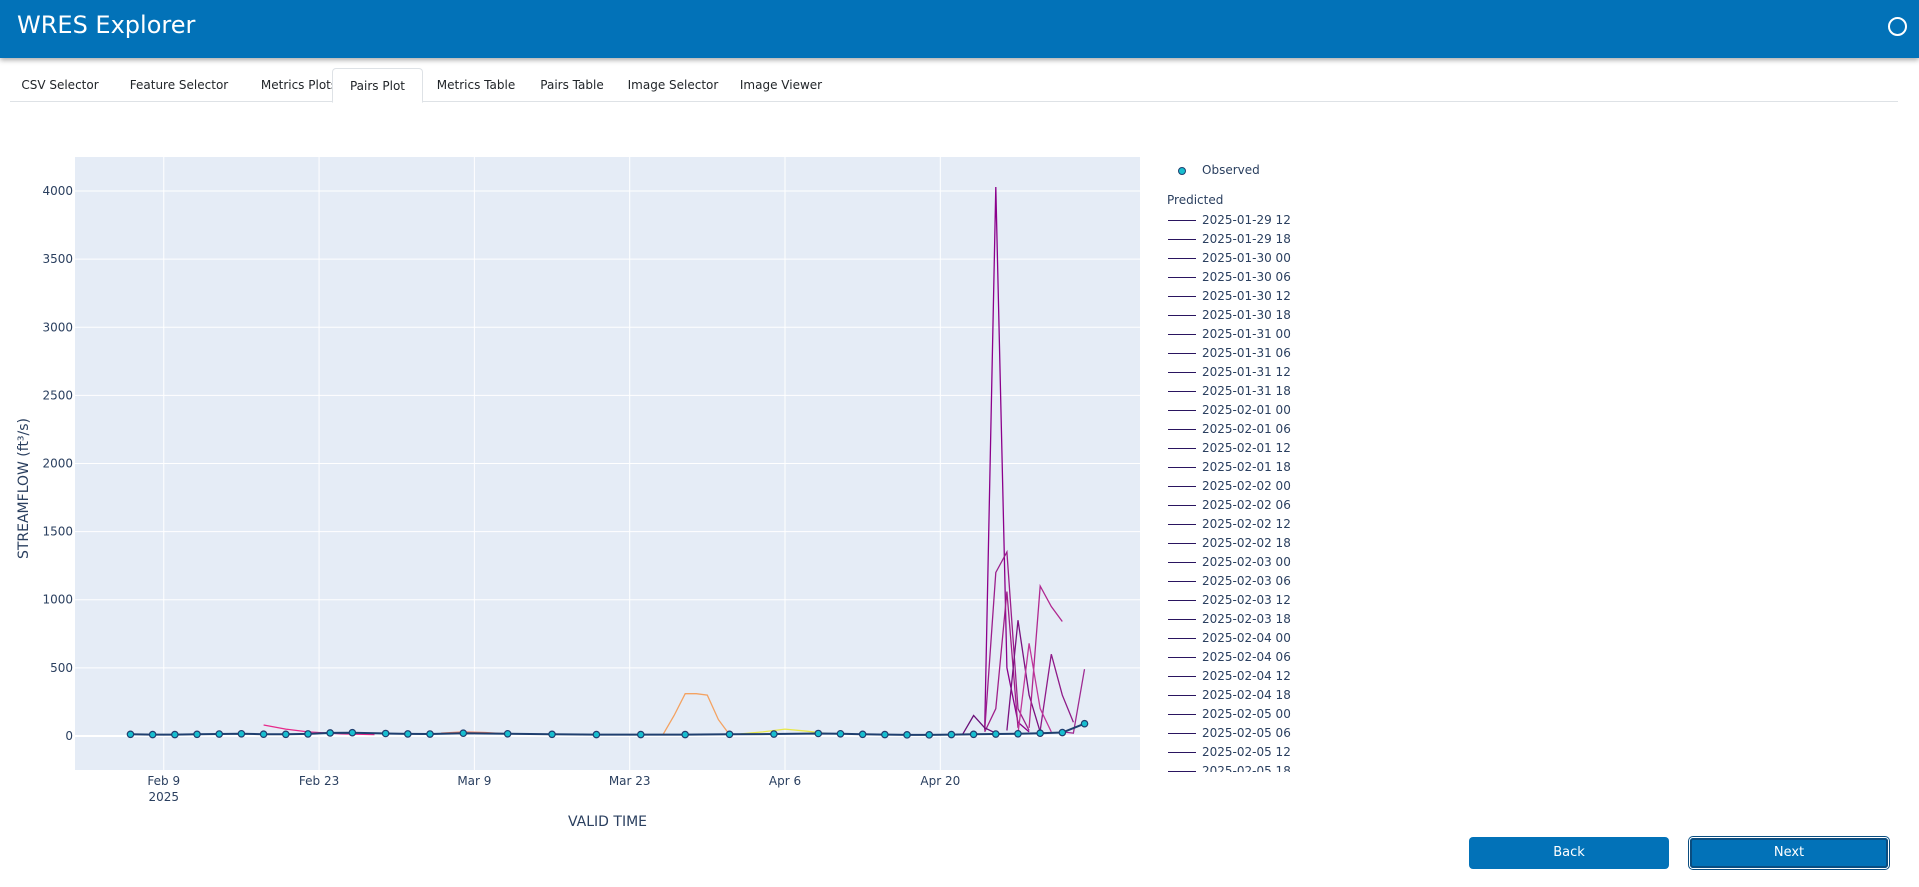  I want to click on legend-item-predicted: 2025-01-31 12, so click(1260, 372).